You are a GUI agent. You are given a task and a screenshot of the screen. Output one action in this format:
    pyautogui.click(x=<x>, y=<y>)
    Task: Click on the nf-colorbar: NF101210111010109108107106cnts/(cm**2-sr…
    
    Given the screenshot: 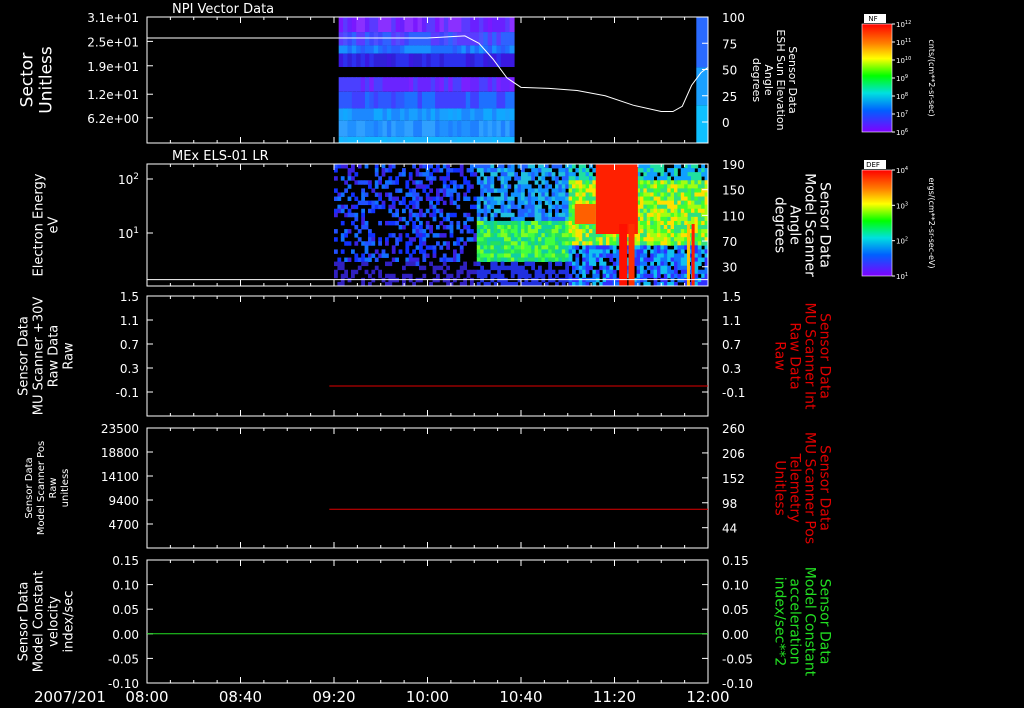 What is the action you would take?
    pyautogui.click(x=898, y=75)
    